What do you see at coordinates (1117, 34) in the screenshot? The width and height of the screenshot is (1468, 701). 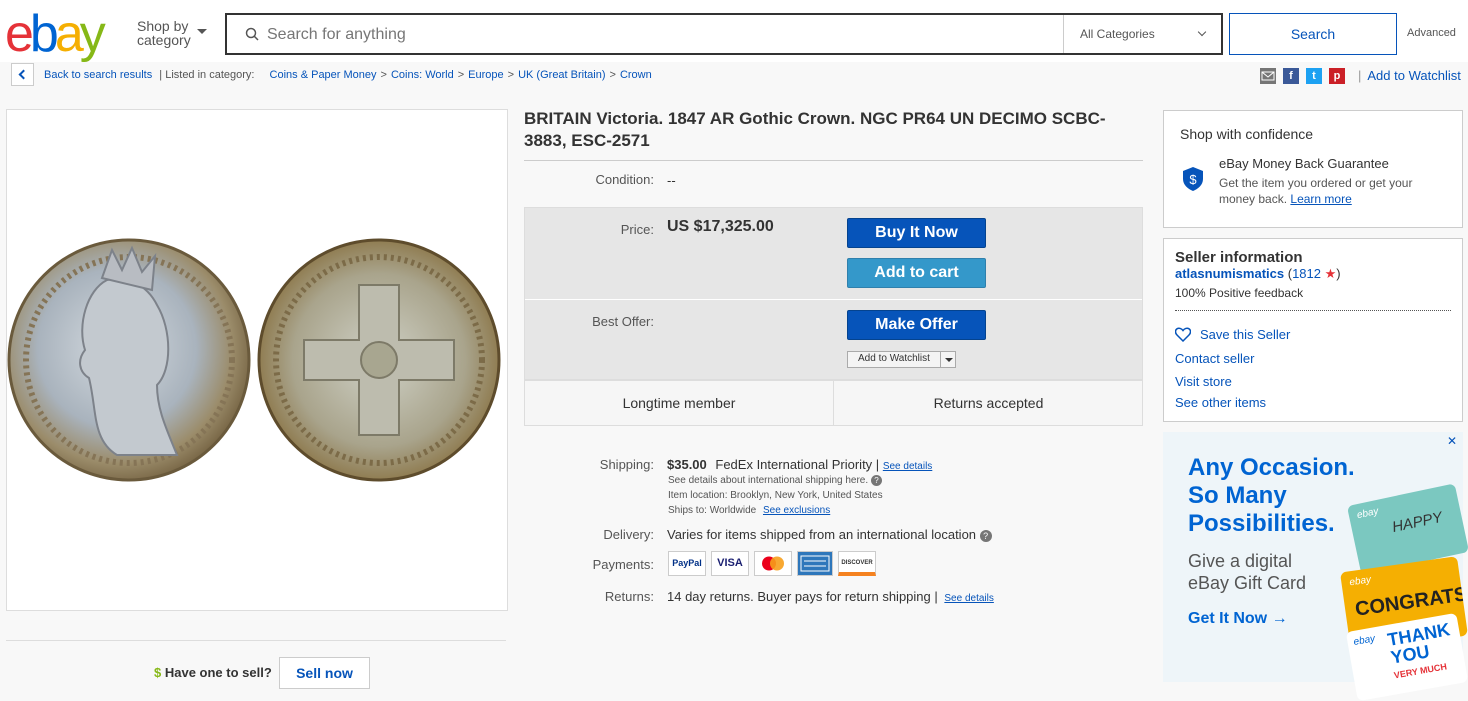 I see `category-select-value: All Categories` at bounding box center [1117, 34].